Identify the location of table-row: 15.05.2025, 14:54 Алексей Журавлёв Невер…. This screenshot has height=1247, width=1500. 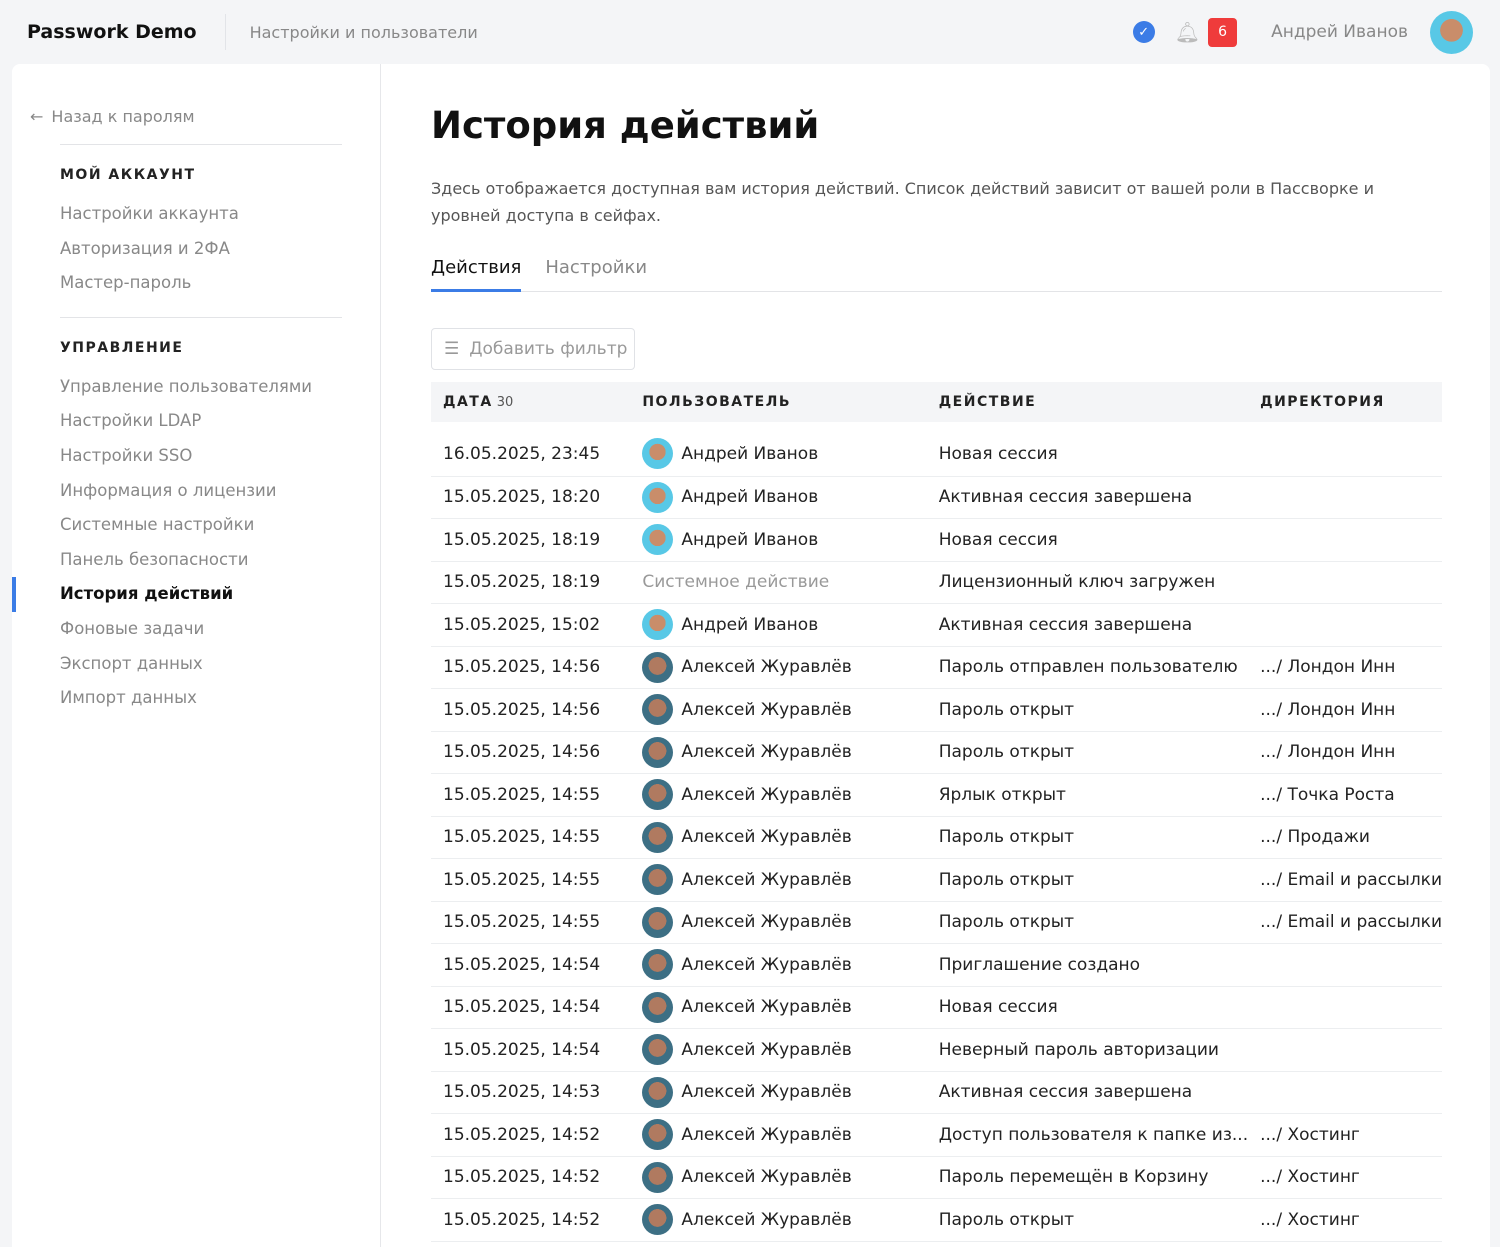
(936, 1050).